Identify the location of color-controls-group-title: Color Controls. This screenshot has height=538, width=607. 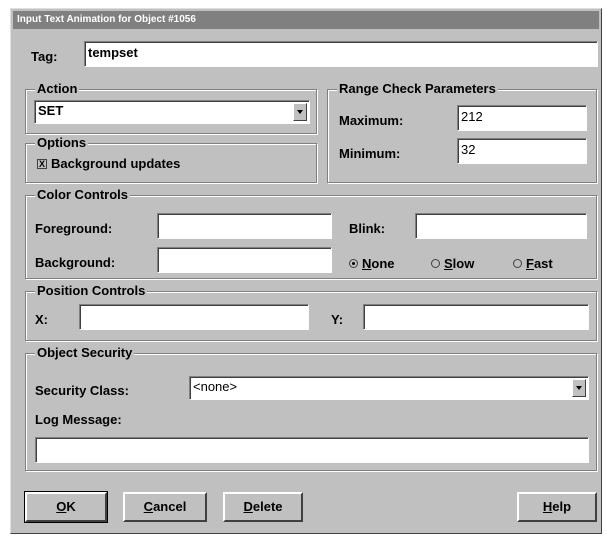
(82, 194).